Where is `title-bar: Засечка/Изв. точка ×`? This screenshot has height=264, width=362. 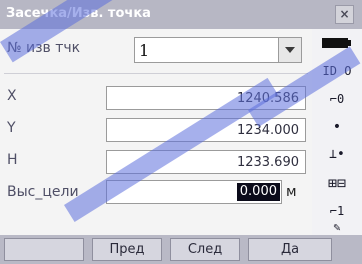 title-bar: Засечка/Изв. точка × is located at coordinates (181, 14).